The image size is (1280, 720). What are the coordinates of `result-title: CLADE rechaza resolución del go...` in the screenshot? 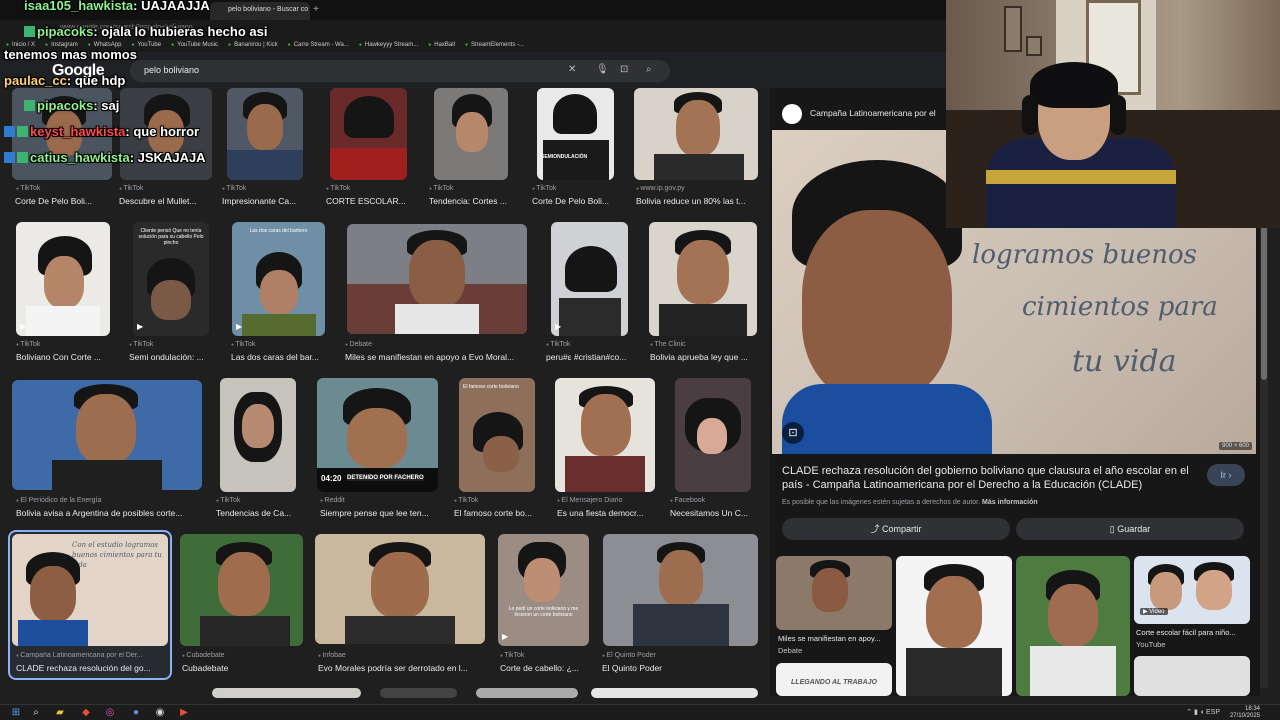 It's located at (91, 668).